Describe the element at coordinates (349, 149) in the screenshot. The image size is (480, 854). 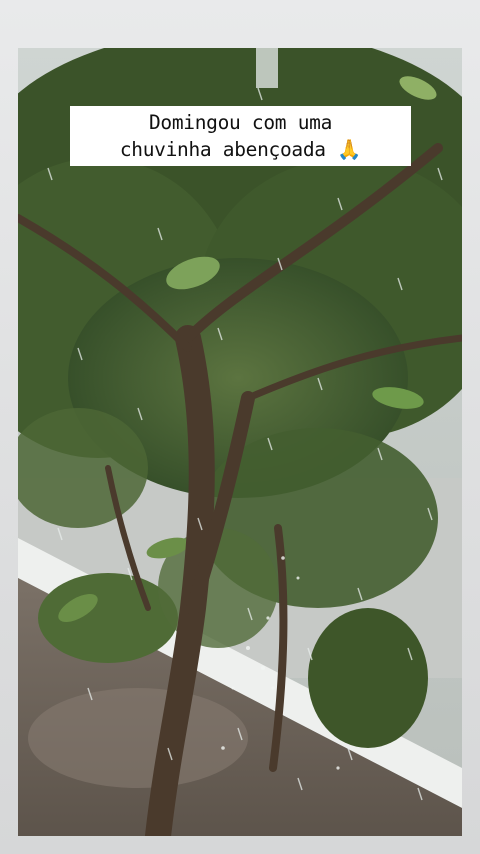
I see `praying-hands-icon: 🙏` at that location.